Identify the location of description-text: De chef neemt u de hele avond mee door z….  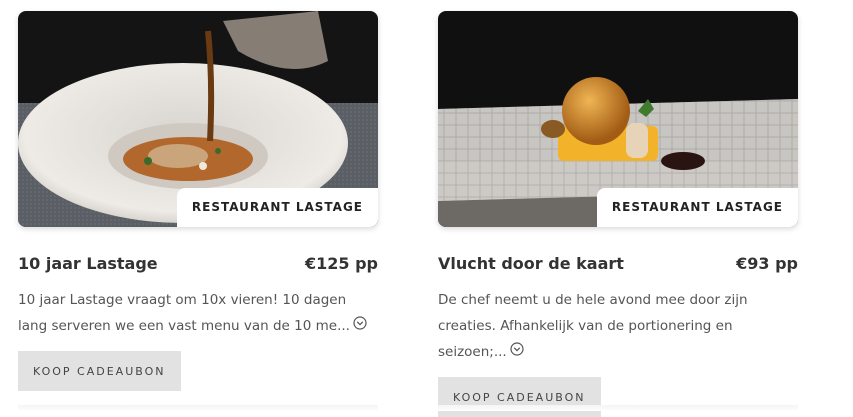
(593, 326).